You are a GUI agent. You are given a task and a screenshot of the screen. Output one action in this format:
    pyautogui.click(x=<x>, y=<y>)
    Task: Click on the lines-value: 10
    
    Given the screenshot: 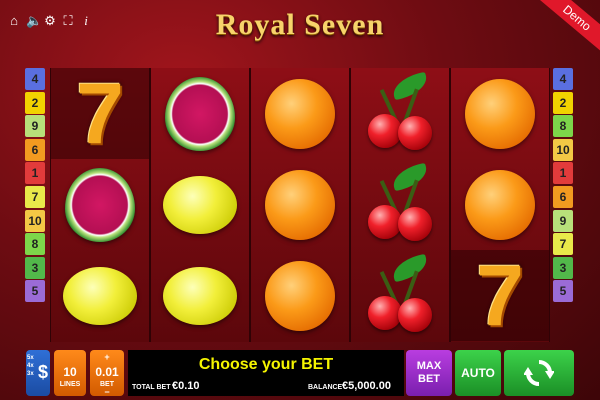 What is the action you would take?
    pyautogui.click(x=70, y=372)
    